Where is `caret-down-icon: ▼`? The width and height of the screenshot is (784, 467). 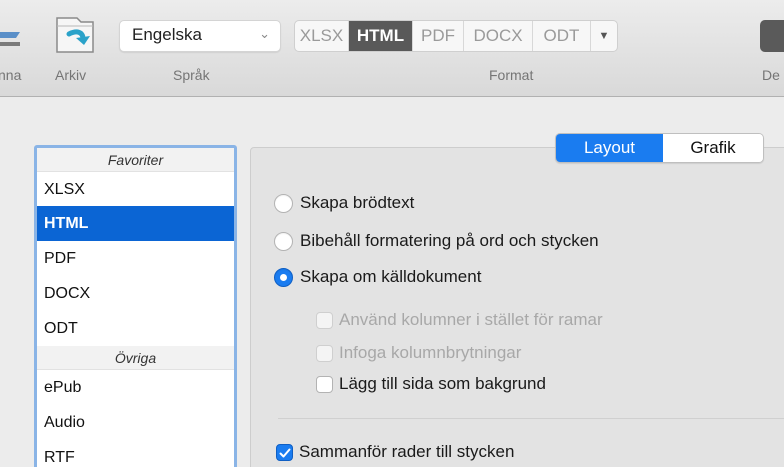 caret-down-icon: ▼ is located at coordinates (604, 36).